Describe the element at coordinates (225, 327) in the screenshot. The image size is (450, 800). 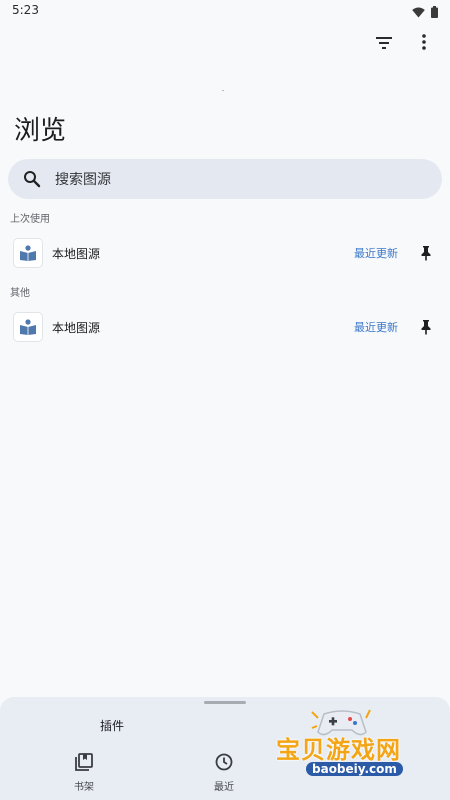
I see `source-row-other: 本地图源 最近更新` at that location.